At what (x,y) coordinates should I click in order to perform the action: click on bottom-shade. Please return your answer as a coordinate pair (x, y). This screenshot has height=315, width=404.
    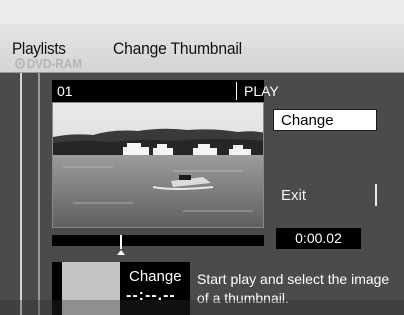
    Looking at the image, I should click on (202, 307).